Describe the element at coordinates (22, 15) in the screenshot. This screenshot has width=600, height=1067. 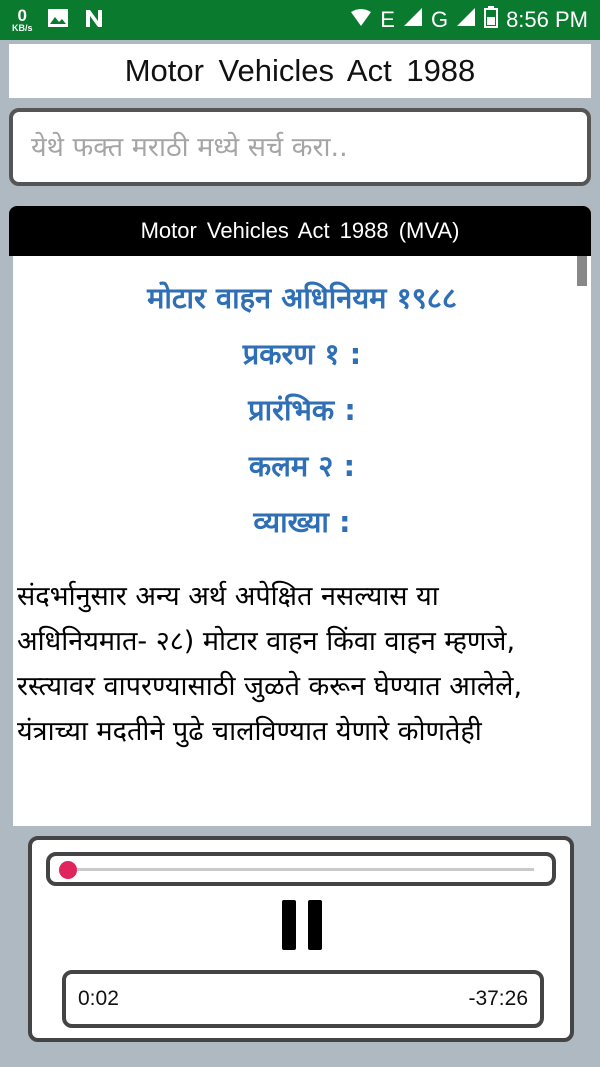
I see `network-speed-value: 0` at that location.